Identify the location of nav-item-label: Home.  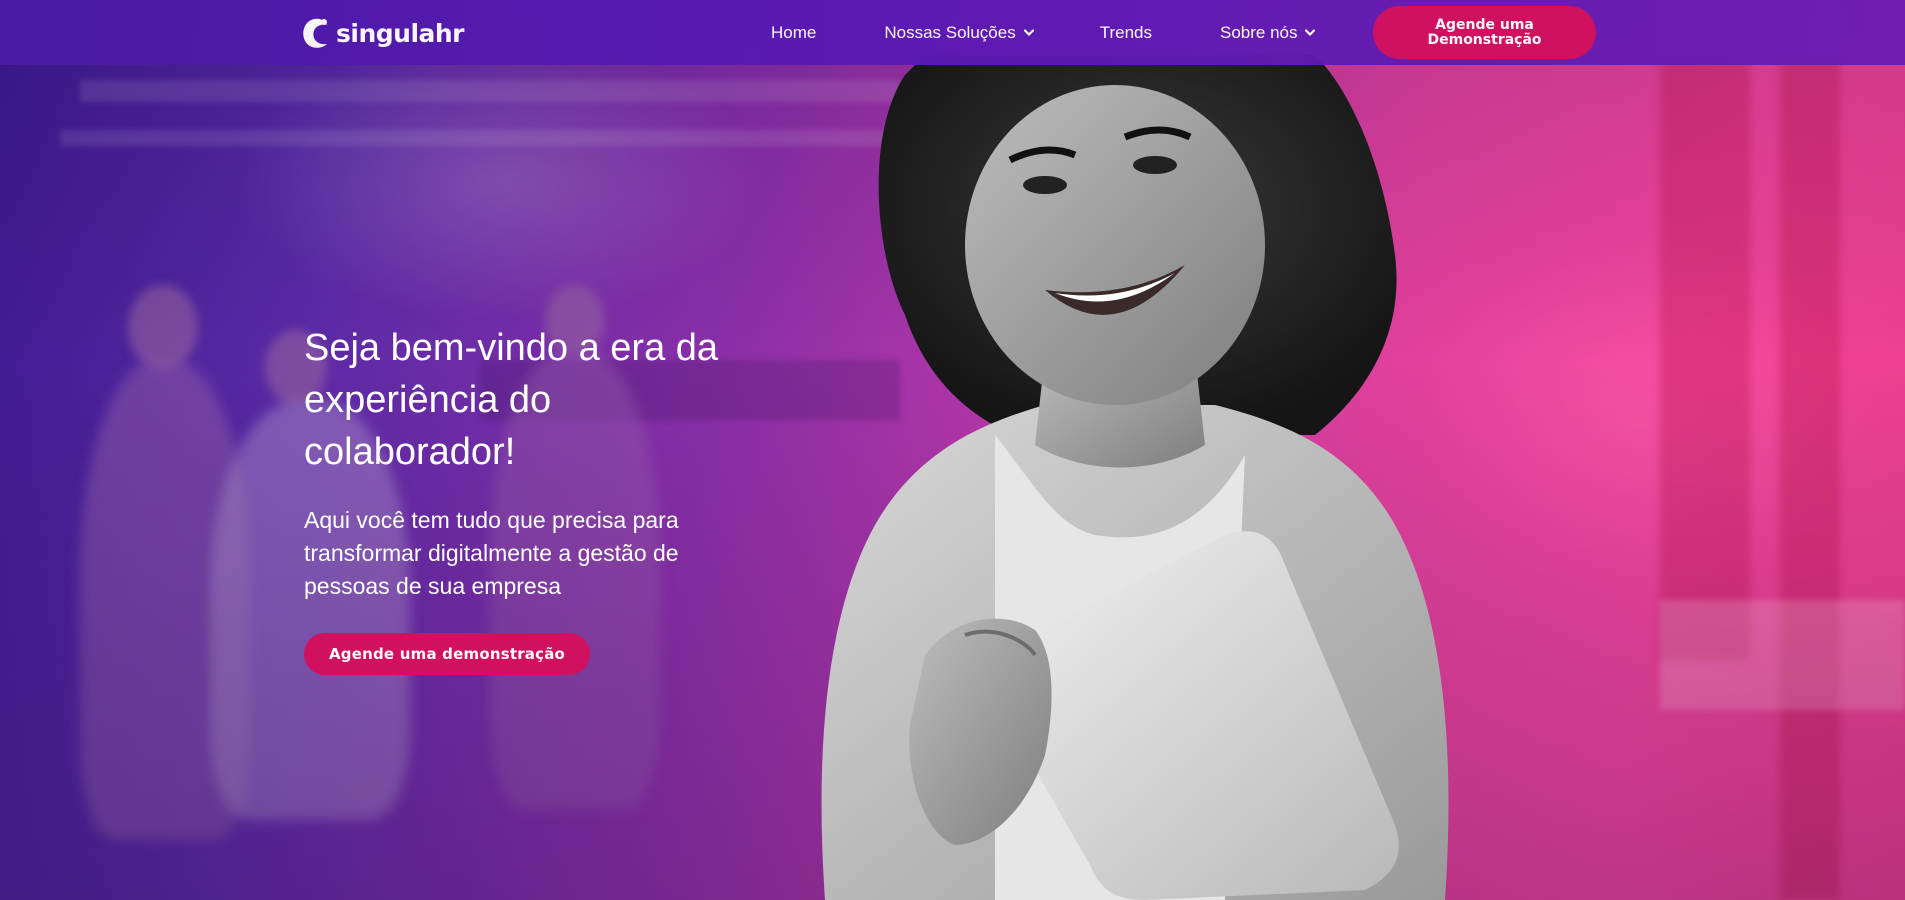
(794, 32).